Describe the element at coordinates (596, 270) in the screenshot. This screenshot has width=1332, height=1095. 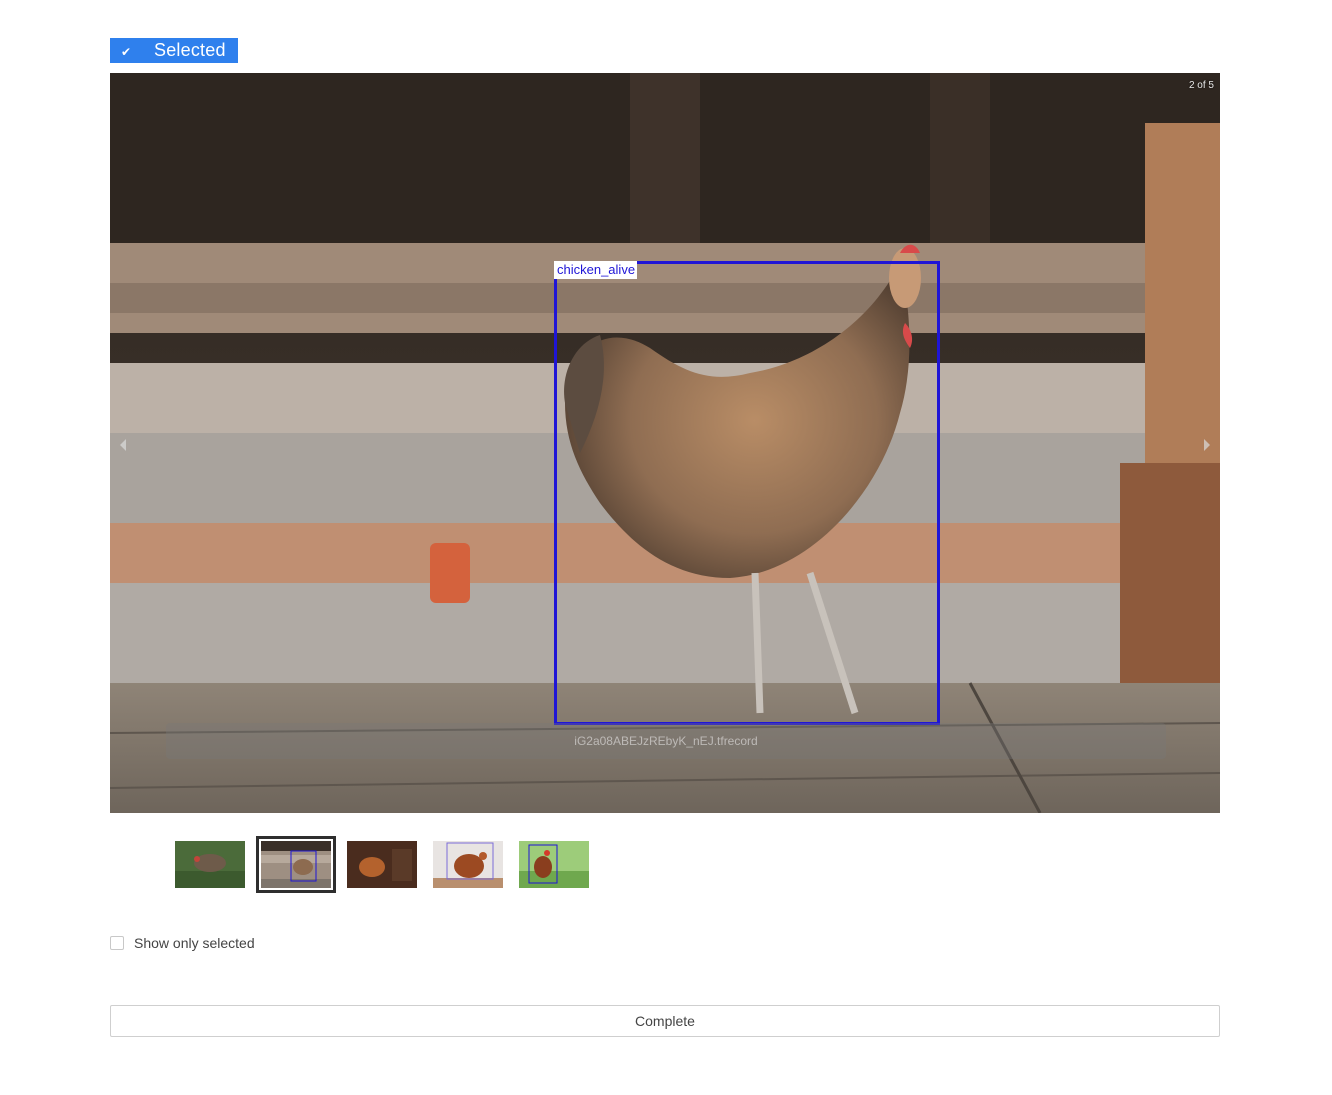
I see `bounding-box-label: chicken_alive` at that location.